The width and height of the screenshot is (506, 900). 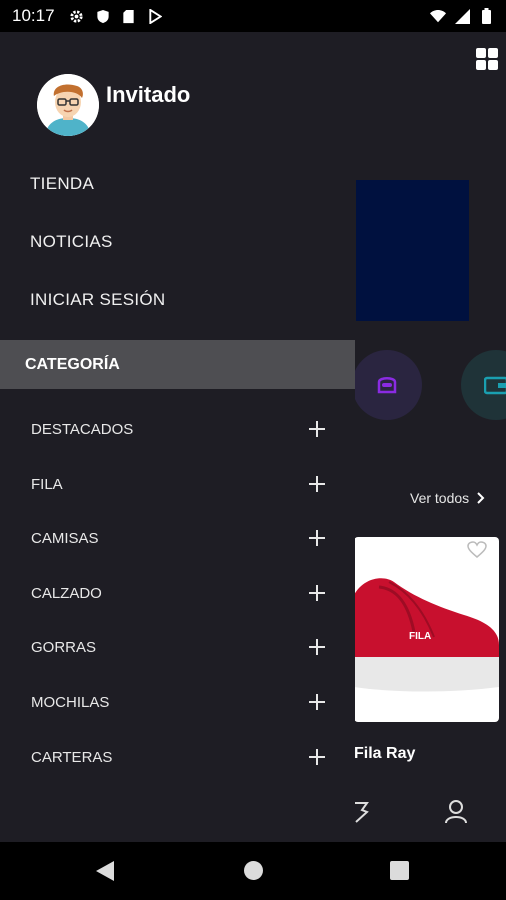 I want to click on promo-banner, so click(x=412, y=250).